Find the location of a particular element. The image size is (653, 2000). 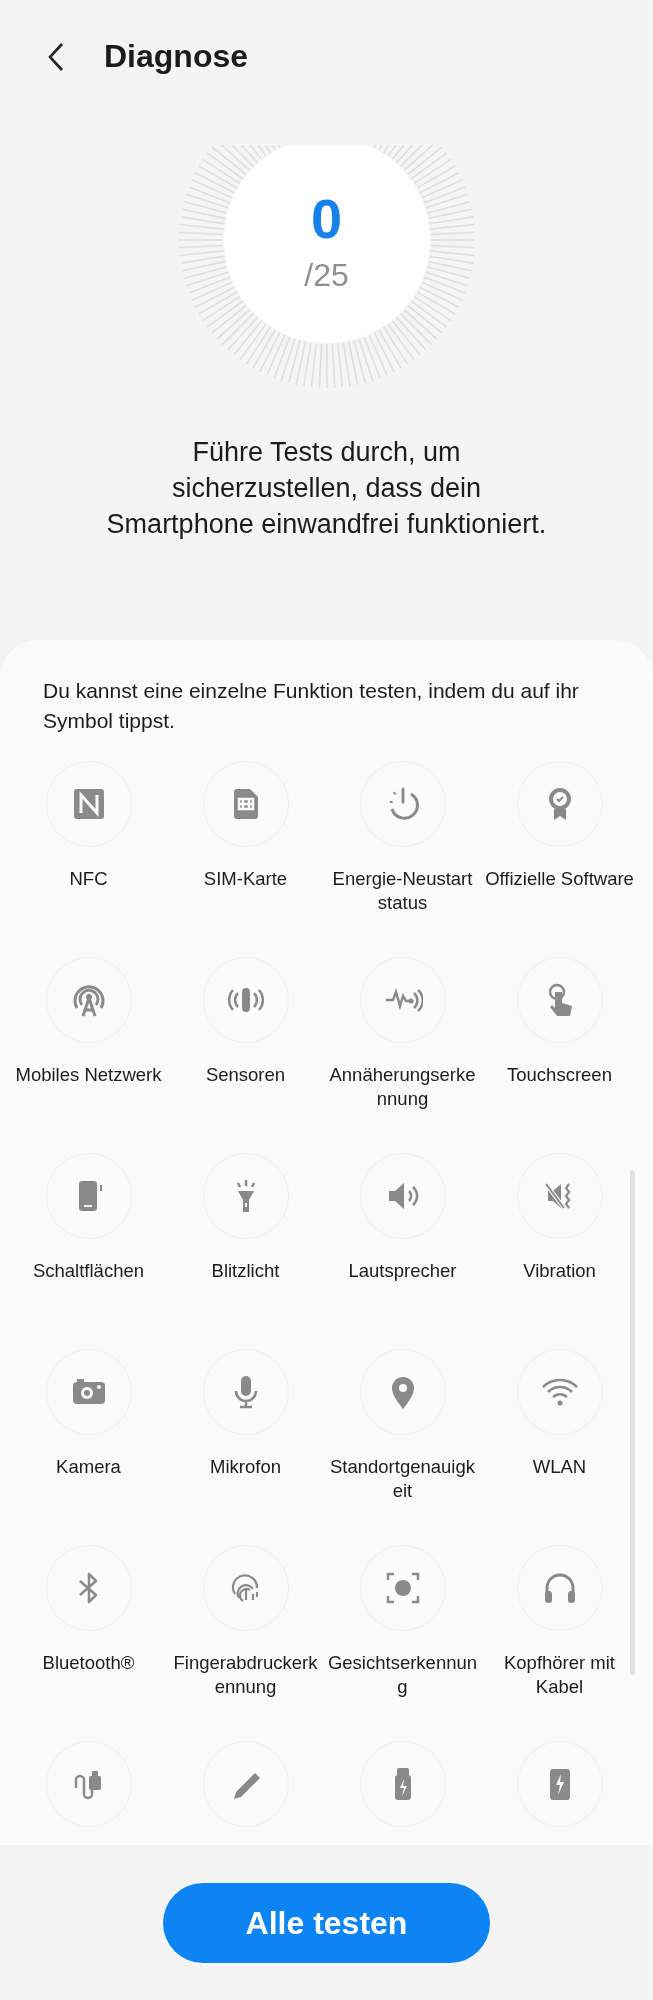

description-text: Führe Tests durch, um sicherzustellen, dass dein Smartphone einwandfrei funktioniert. is located at coordinates (326, 488).